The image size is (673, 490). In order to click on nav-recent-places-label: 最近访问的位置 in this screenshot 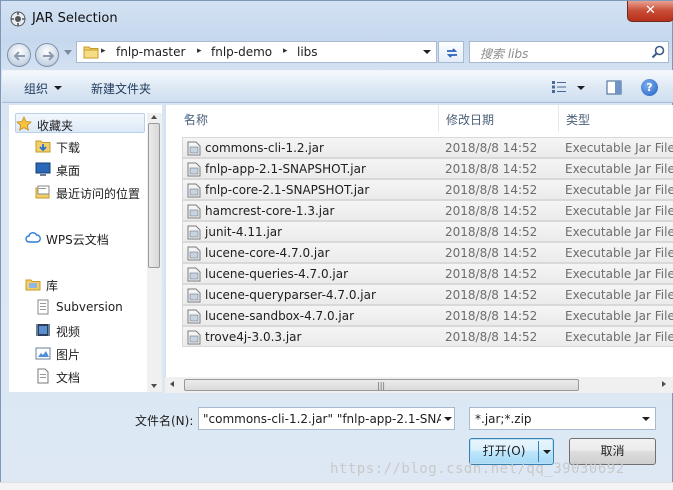, I will do `click(98, 194)`.